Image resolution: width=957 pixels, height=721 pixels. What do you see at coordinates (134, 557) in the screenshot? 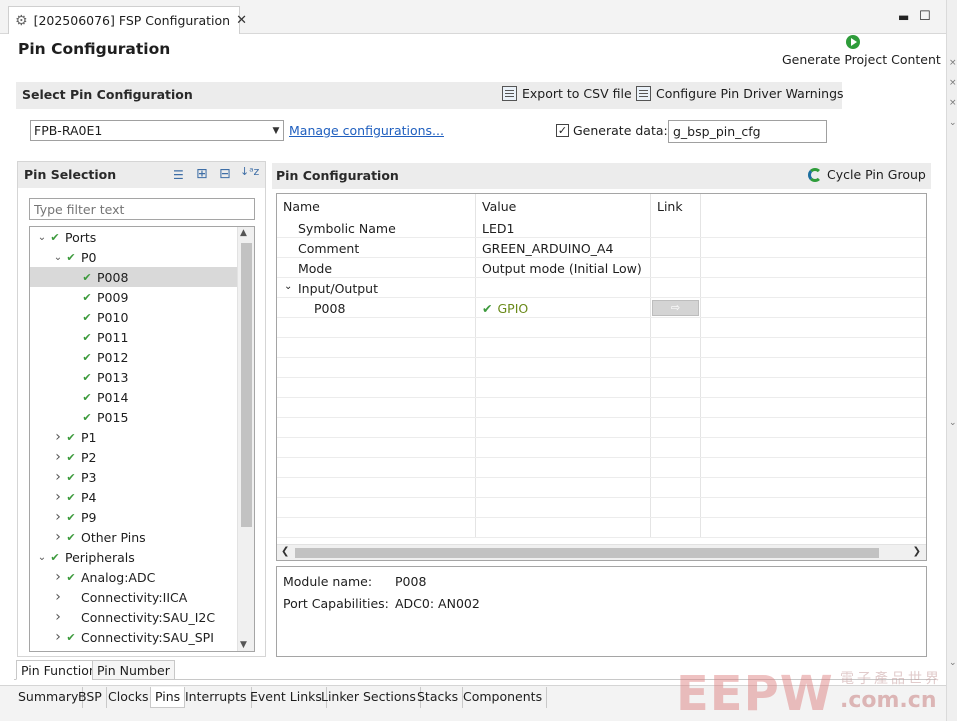
I see `tree-item: ⌄ ✔ Peripherals` at bounding box center [134, 557].